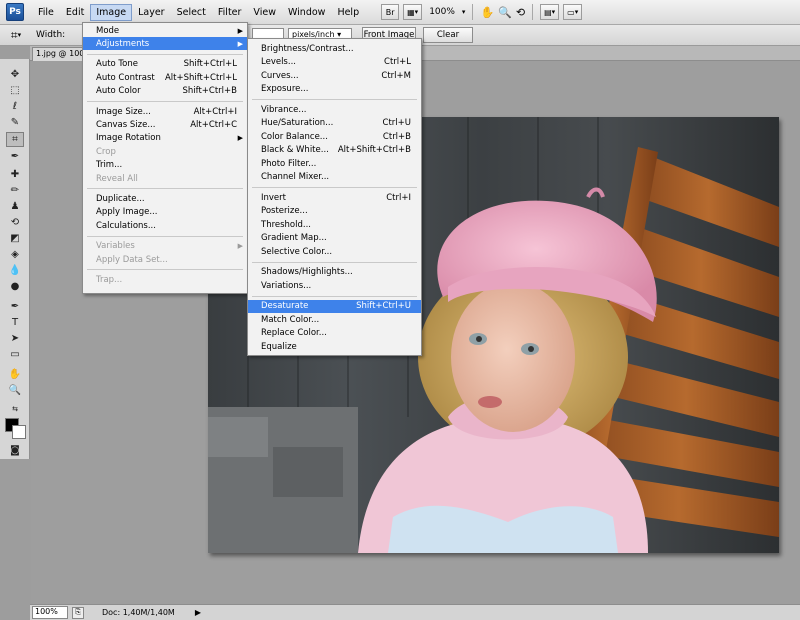  Describe the element at coordinates (348, 12) in the screenshot. I see `menu-help: Help` at that location.